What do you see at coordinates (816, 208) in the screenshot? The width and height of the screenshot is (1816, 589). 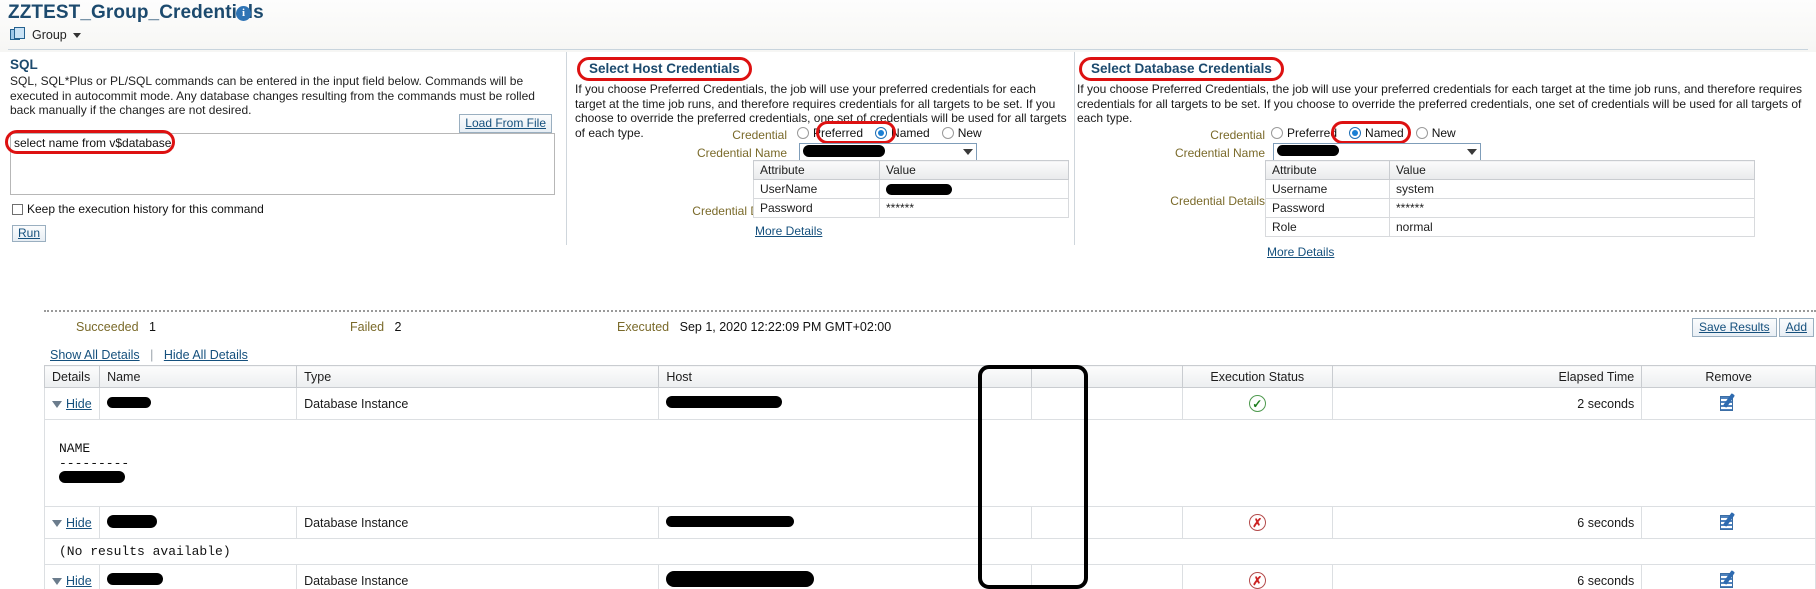 I see `host-password-attr: Password` at bounding box center [816, 208].